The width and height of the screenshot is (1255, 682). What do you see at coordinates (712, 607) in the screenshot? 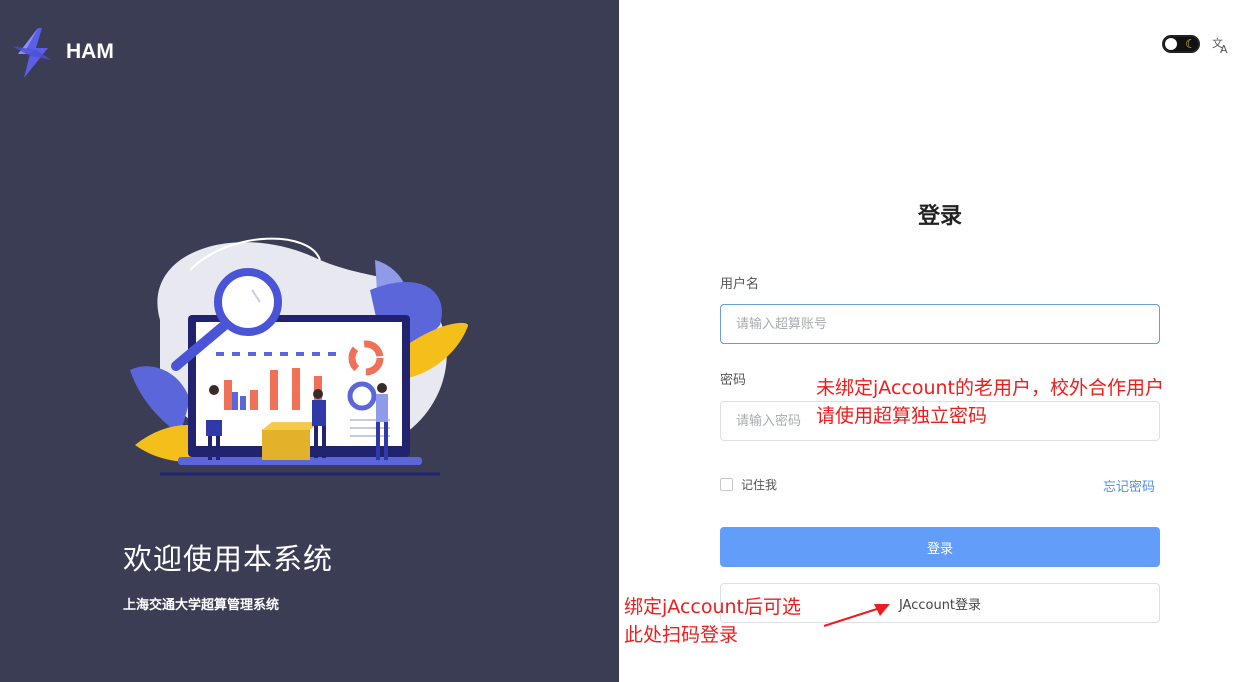
I see `jaccount-annotation-line1: 绑定jAccount后可选` at bounding box center [712, 607].